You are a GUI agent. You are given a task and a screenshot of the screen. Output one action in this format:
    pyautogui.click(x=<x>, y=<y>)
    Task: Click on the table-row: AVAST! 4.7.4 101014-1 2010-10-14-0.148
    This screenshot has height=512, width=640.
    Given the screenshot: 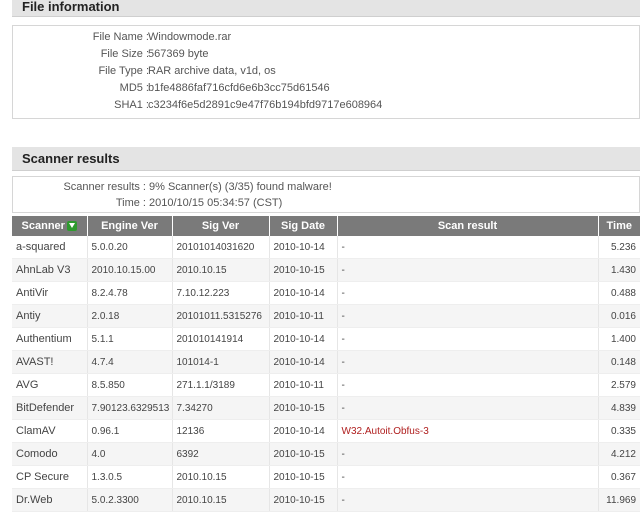 What is the action you would take?
    pyautogui.click(x=326, y=362)
    